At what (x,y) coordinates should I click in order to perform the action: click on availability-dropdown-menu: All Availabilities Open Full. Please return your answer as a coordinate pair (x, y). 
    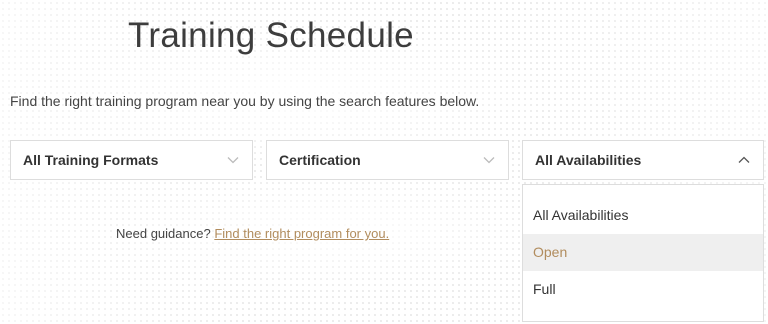
    Looking at the image, I should click on (643, 253).